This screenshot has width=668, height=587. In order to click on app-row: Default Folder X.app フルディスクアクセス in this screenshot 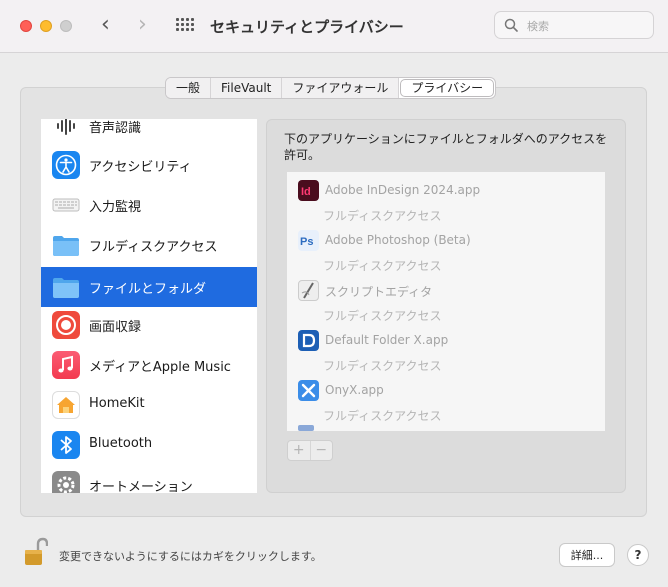, I will do `click(446, 350)`.